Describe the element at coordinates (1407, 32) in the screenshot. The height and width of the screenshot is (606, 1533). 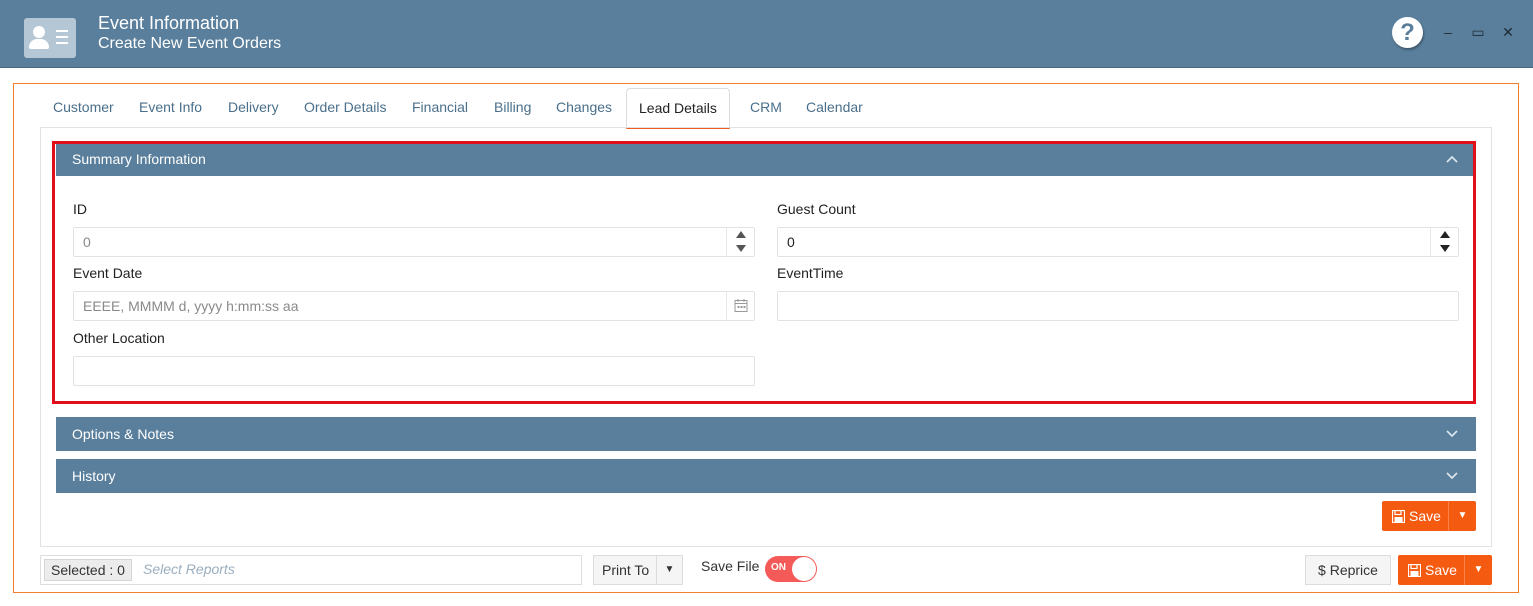
I see `help-icon: ?` at that location.